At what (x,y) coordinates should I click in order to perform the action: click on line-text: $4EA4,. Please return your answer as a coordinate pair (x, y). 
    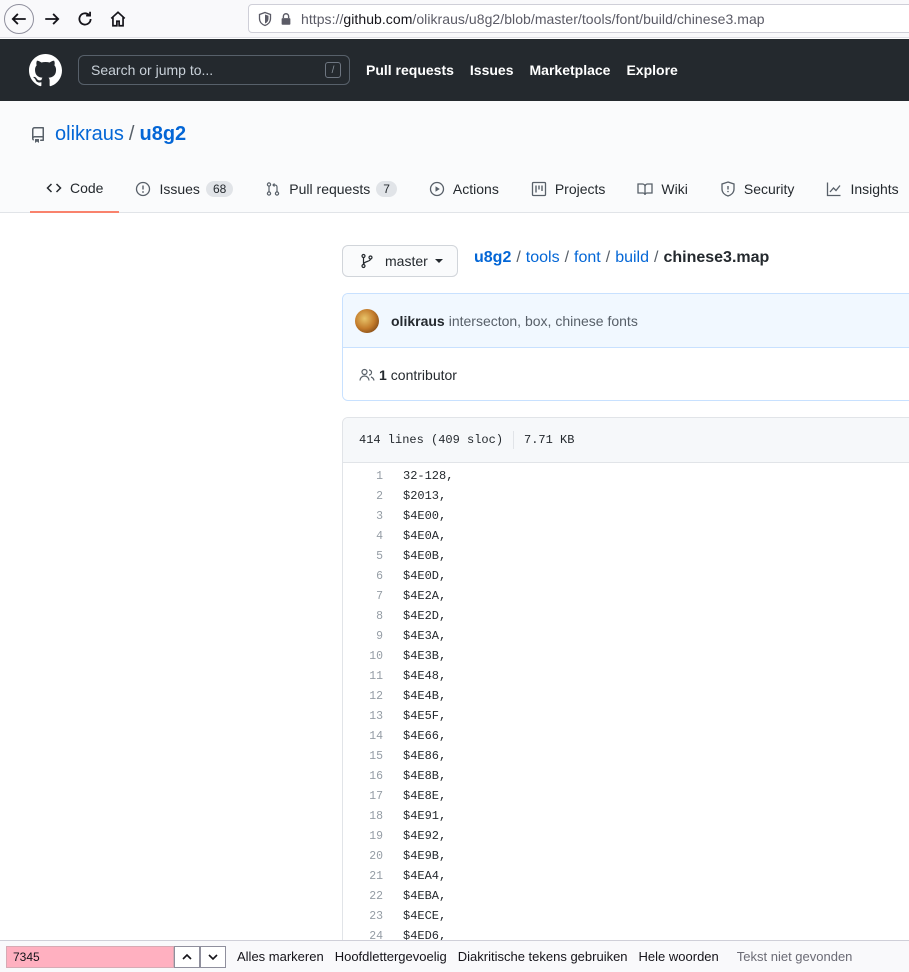
    Looking at the image, I should click on (425, 876).